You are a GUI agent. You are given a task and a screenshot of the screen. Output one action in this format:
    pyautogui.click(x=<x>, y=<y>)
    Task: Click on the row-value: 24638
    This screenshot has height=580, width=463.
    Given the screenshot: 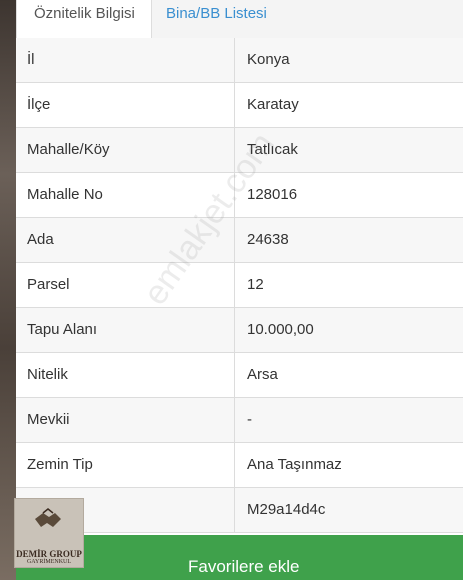 What is the action you would take?
    pyautogui.click(x=268, y=239)
    